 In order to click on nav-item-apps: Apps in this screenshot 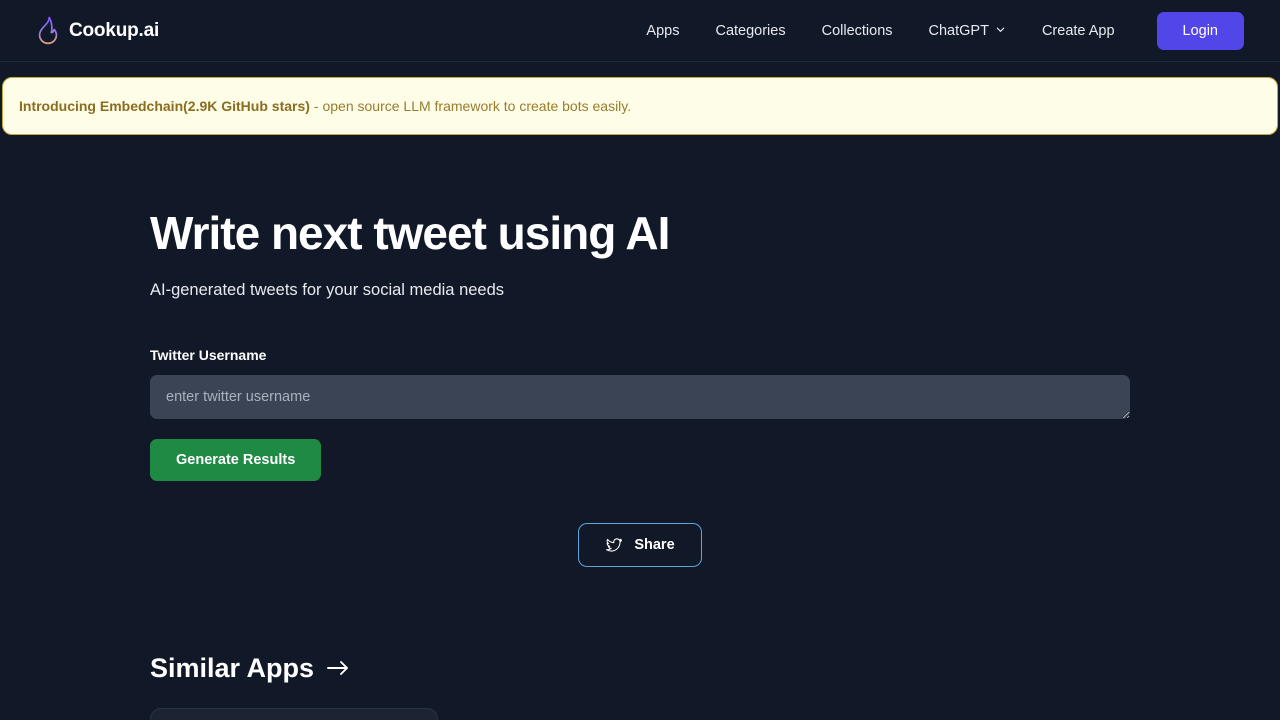, I will do `click(662, 31)`.